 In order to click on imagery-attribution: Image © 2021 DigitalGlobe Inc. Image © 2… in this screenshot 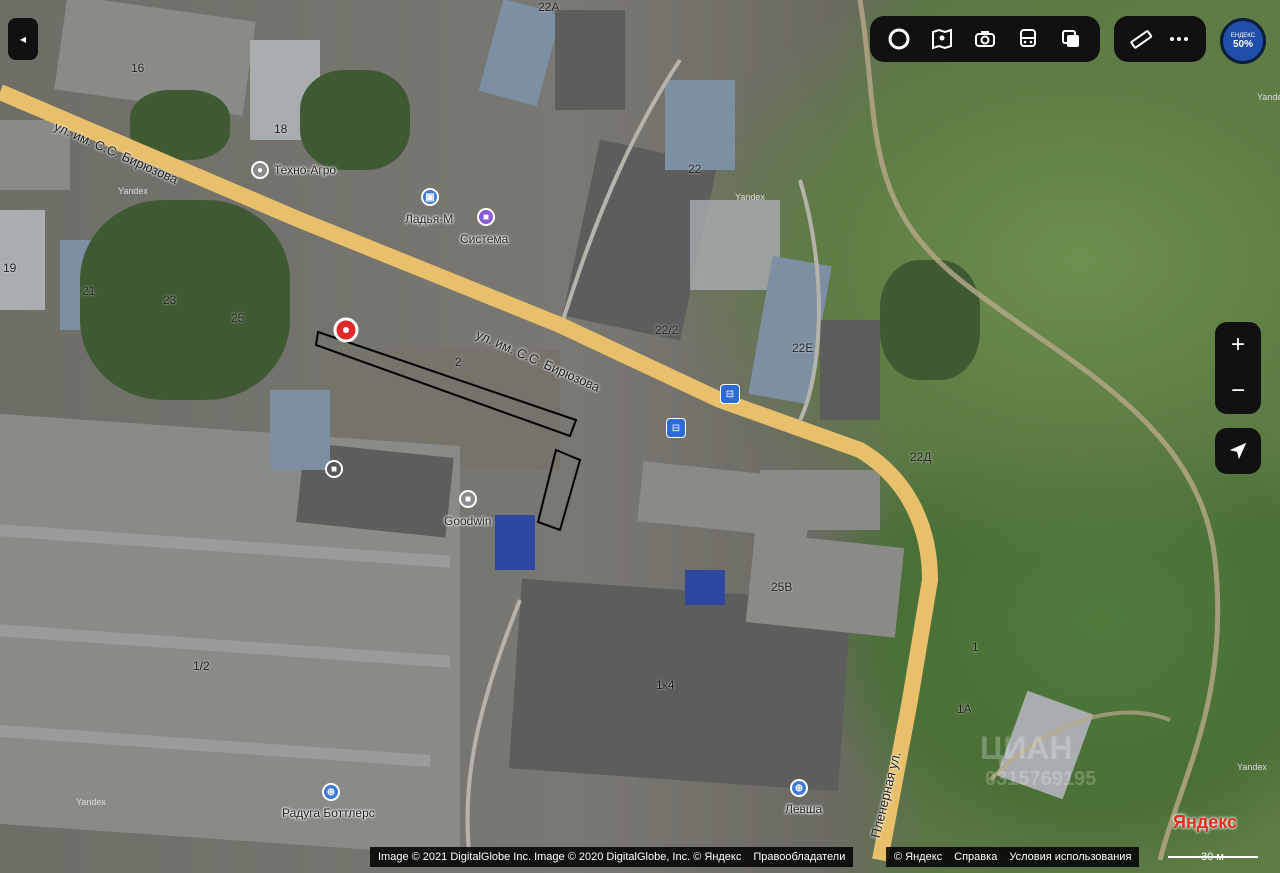, I will do `click(612, 857)`.